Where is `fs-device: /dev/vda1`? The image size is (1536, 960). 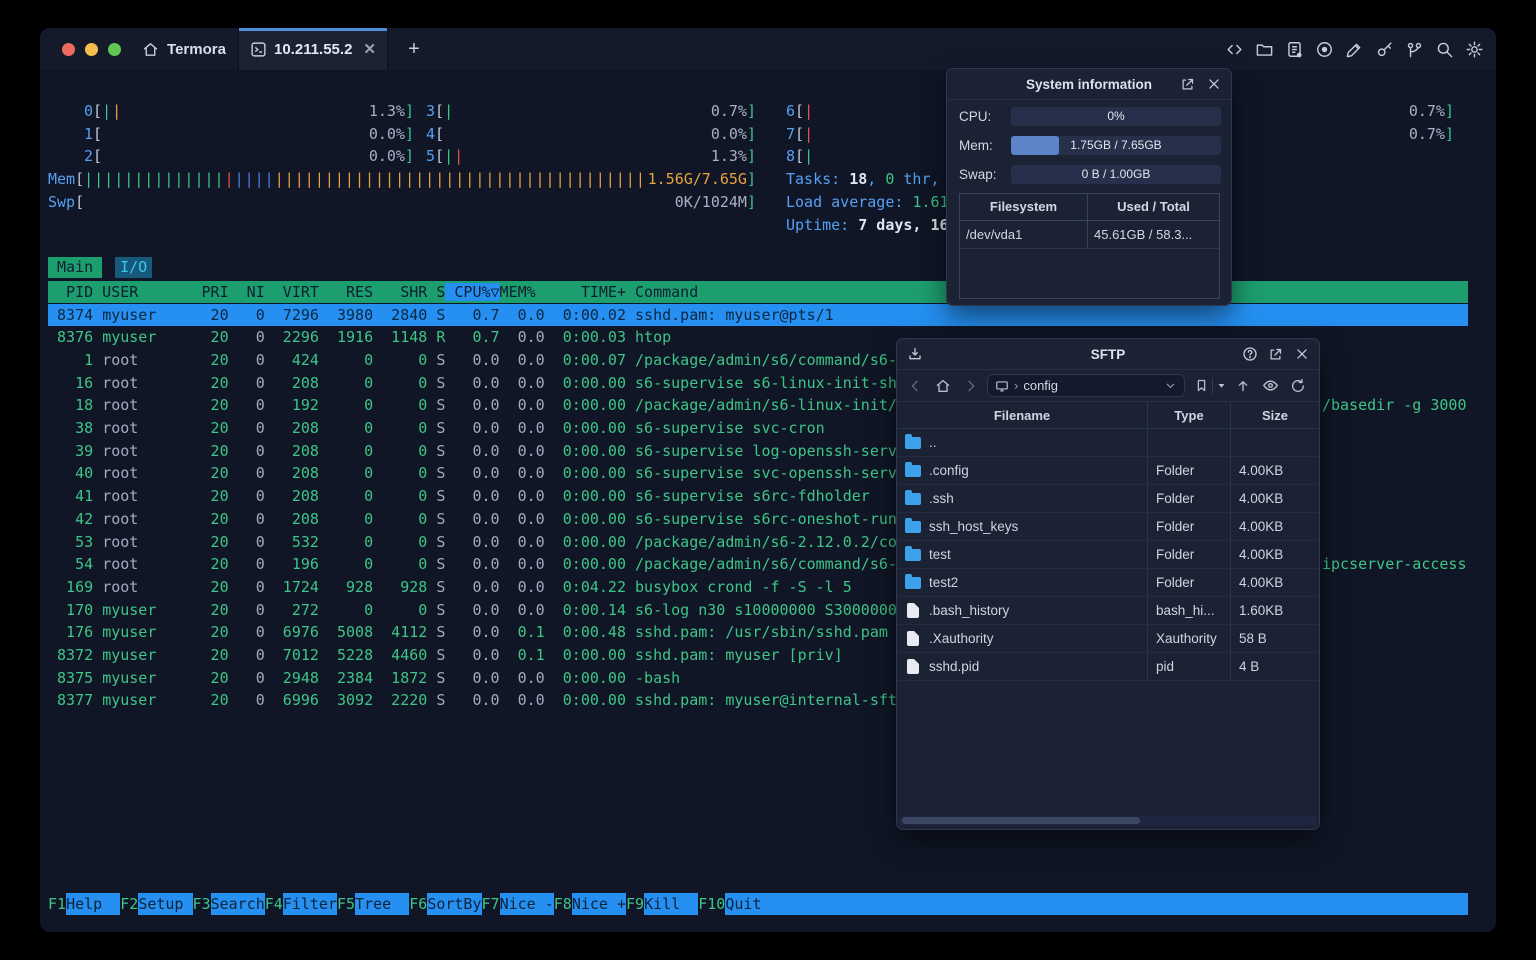 fs-device: /dev/vda1 is located at coordinates (1024, 234).